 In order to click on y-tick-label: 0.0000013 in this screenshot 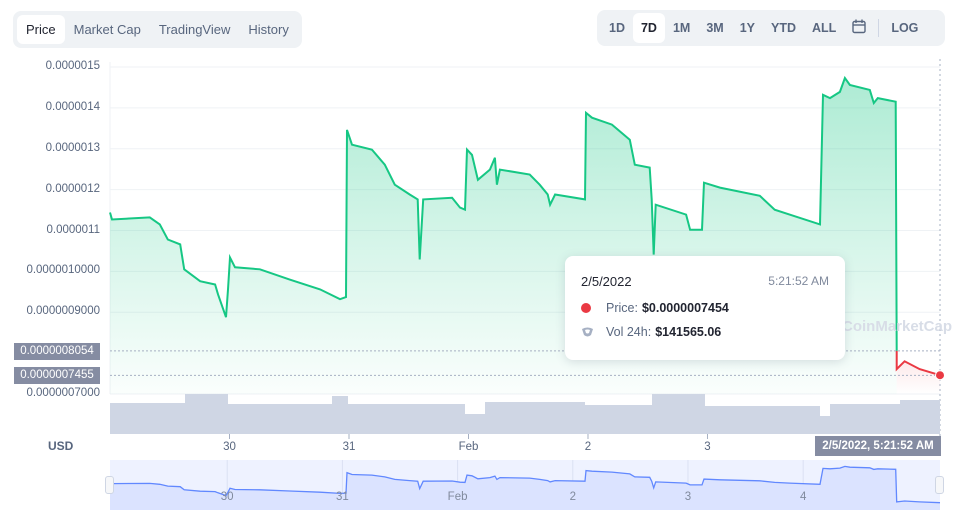, I will do `click(72, 147)`.